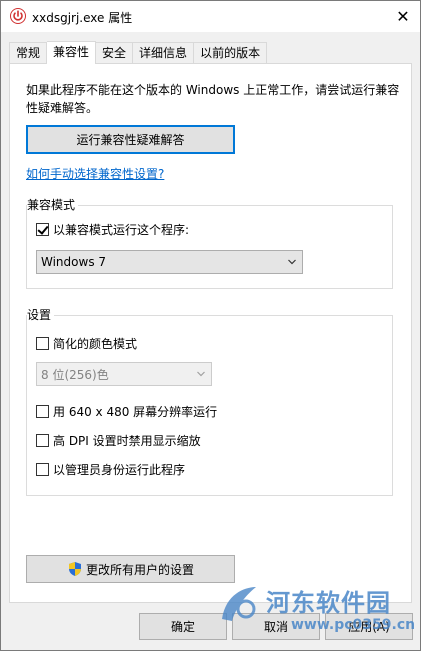  Describe the element at coordinates (135, 412) in the screenshot. I see `res-640-label: 用 640 x 480 屏幕分辨率运行` at that location.